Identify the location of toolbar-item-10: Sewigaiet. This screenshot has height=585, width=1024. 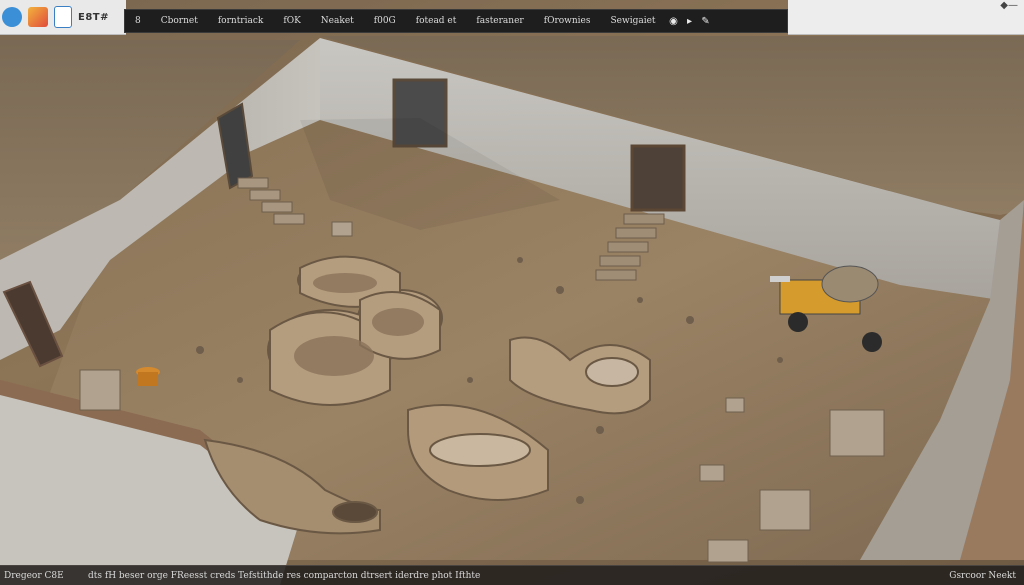
(633, 21).